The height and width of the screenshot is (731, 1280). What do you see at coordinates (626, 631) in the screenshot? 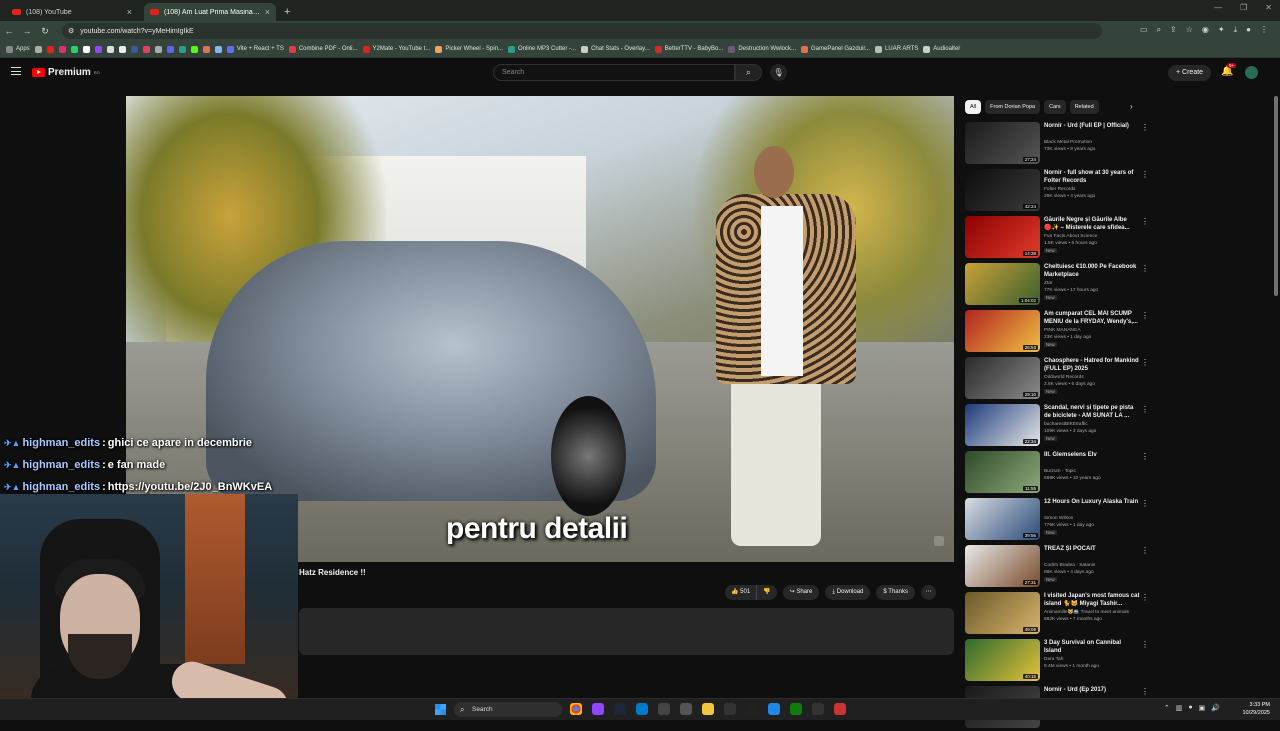
I see `description-box` at bounding box center [626, 631].